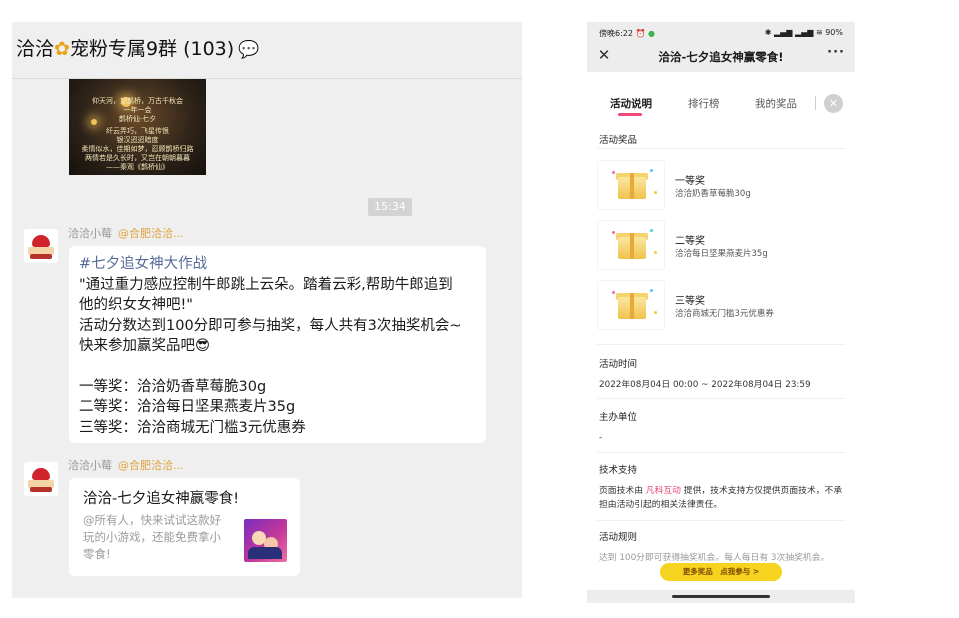 The height and width of the screenshot is (618, 959). Describe the element at coordinates (137, 167) in the screenshot. I see `image-caption-line: ——秦观《鹊桥仙》` at that location.